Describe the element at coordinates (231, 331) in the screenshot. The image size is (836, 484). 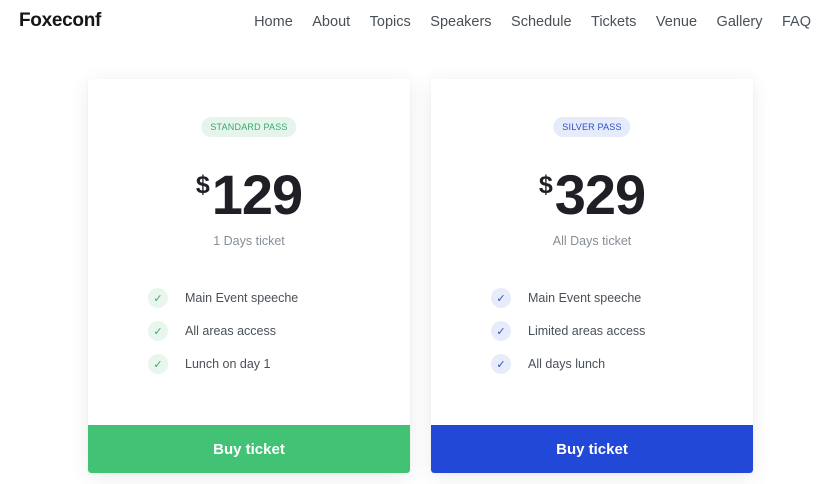
I see `feature-label: All areas access` at that location.